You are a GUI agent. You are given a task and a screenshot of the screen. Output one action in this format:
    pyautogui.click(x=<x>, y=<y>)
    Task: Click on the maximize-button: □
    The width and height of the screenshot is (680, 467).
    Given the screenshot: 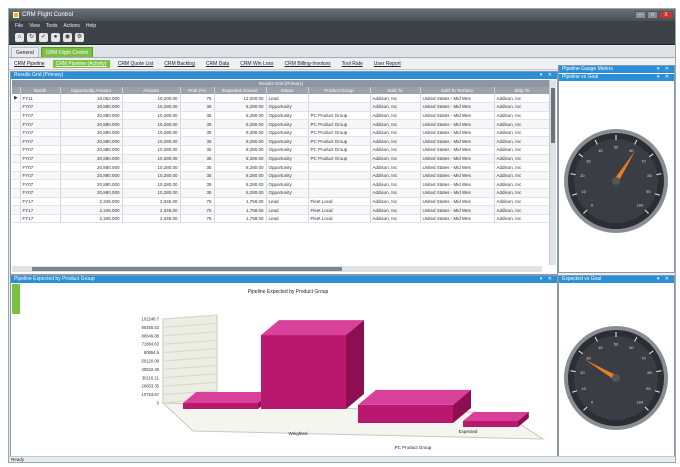 What is the action you would take?
    pyautogui.click(x=652, y=15)
    